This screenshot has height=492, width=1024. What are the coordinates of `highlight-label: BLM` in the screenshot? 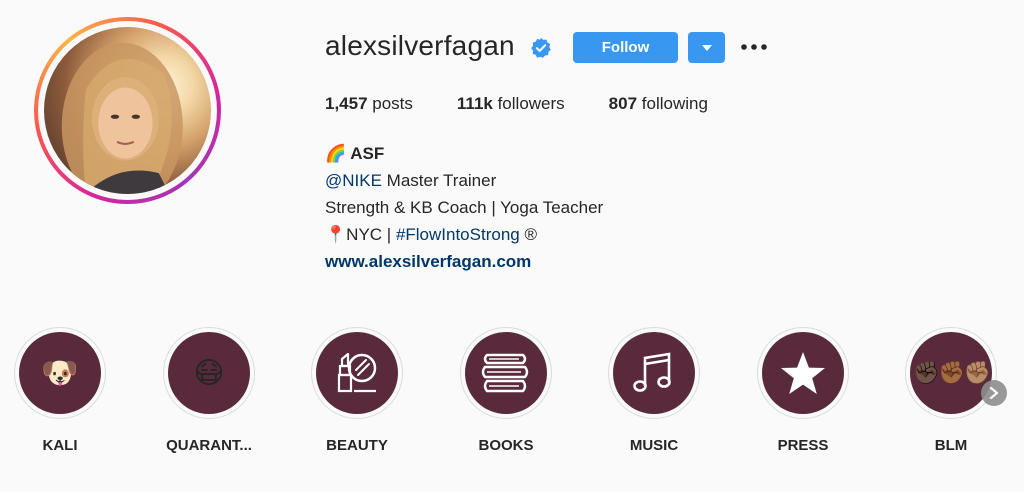 It's located at (951, 445).